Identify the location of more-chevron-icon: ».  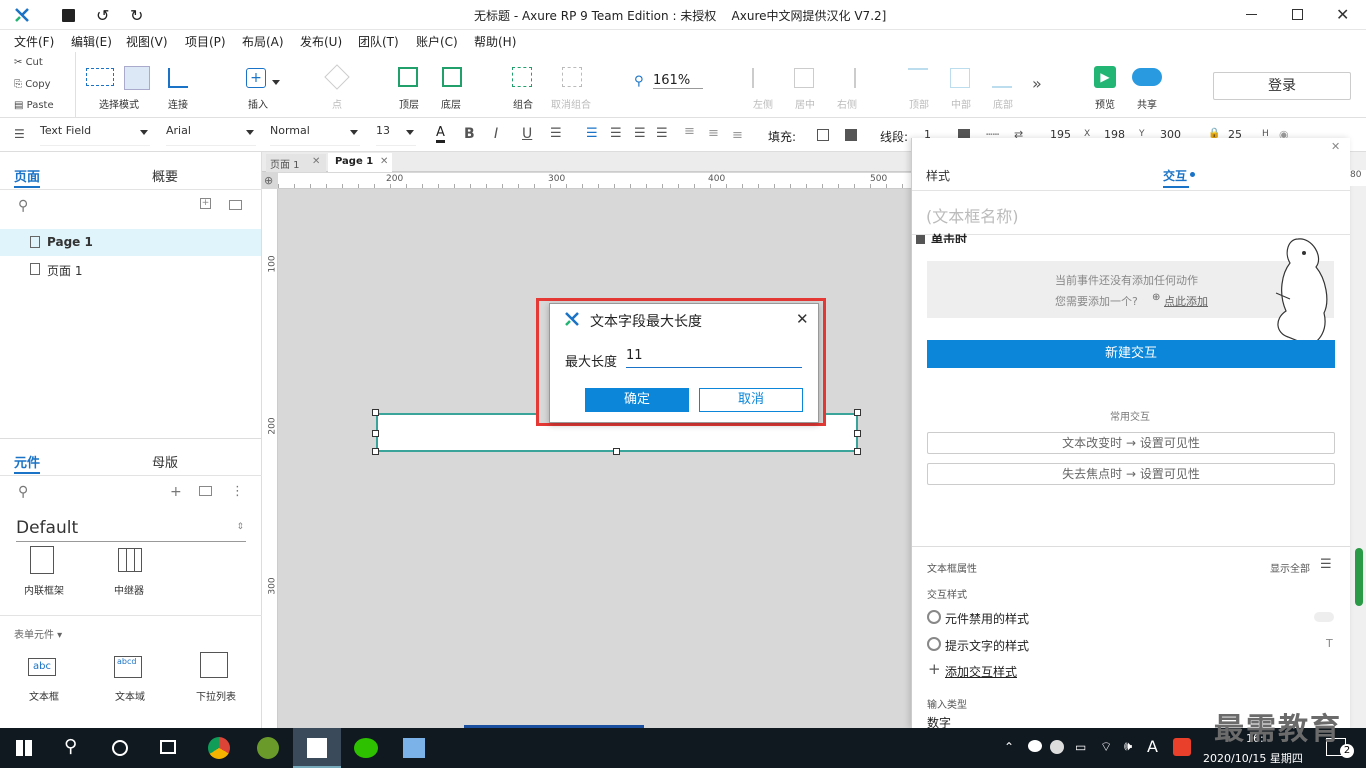
(1037, 83).